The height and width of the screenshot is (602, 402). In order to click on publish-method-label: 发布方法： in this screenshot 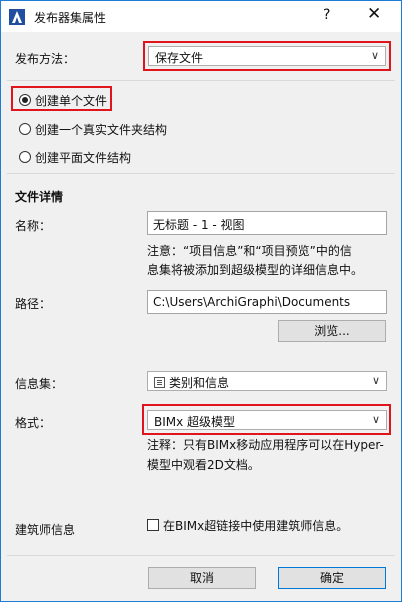, I will do `click(45, 59)`.